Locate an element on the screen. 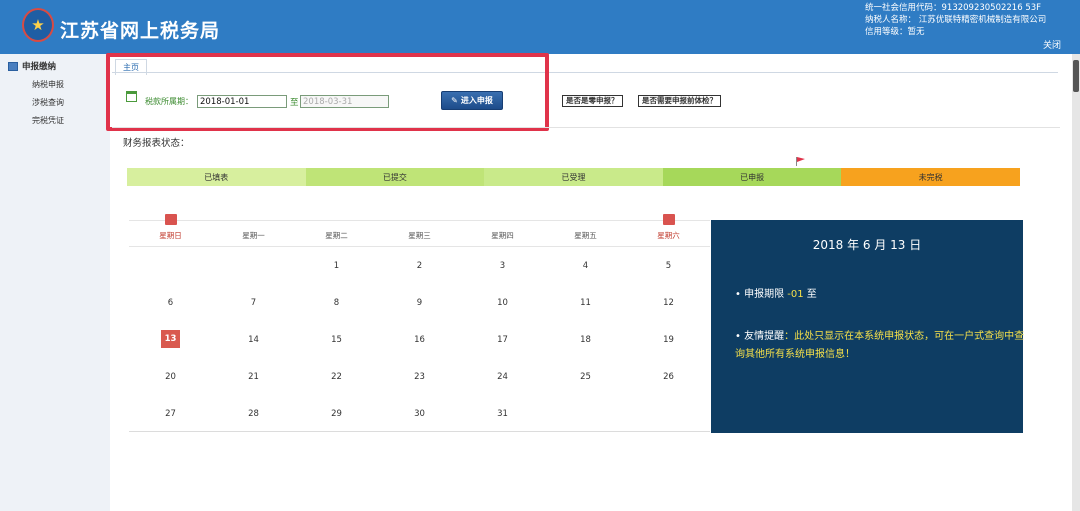 The width and height of the screenshot is (1080, 511). calendar-day: 20 is located at coordinates (170, 377).